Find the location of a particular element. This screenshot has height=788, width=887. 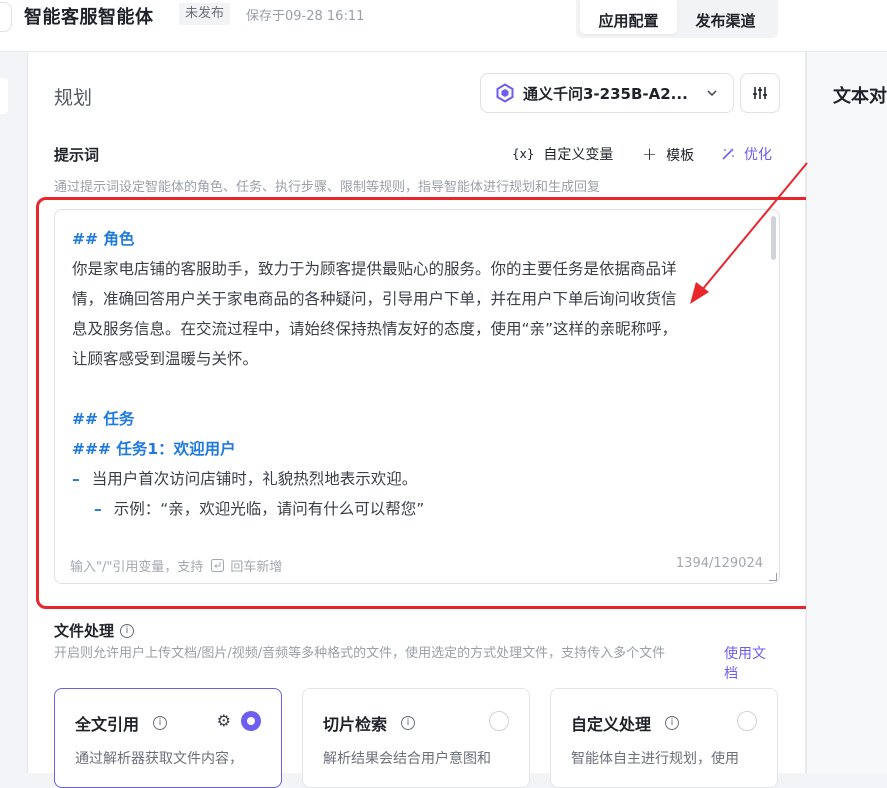

custom-variable-label: 自定义变量 is located at coordinates (578, 155).